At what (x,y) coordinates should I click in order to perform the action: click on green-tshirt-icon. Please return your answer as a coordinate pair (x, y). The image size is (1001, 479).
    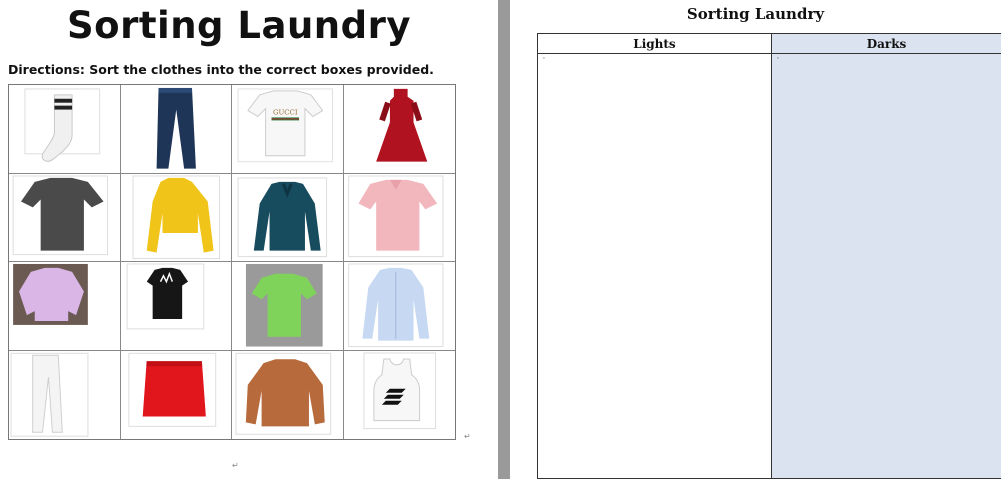
    Looking at the image, I should click on (284, 305).